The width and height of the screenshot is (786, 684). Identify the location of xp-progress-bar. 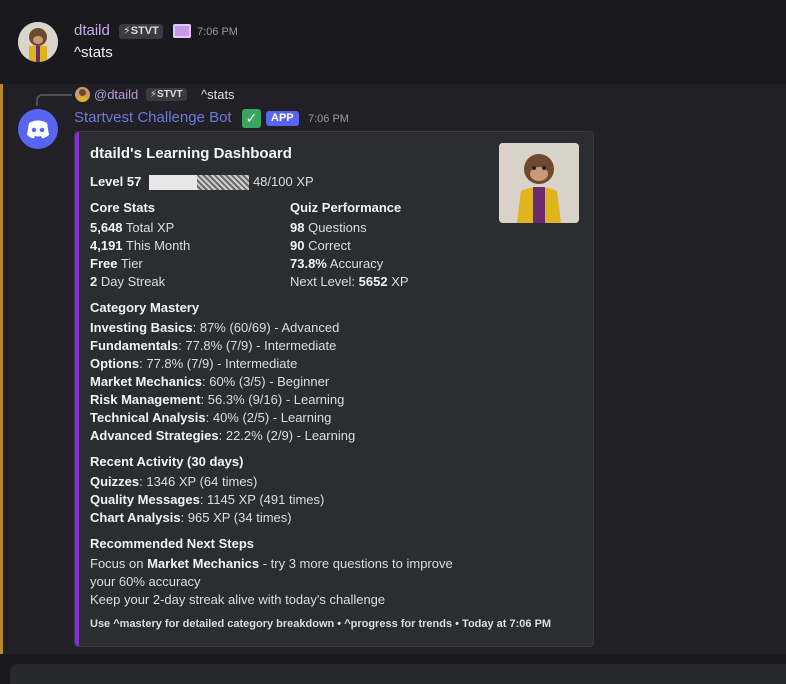
(198, 183).